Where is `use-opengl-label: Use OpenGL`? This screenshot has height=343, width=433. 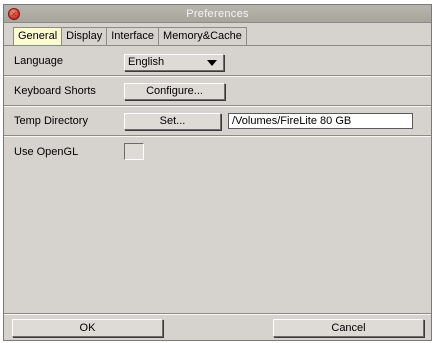 use-opengl-label: Use OpenGL is located at coordinates (46, 152).